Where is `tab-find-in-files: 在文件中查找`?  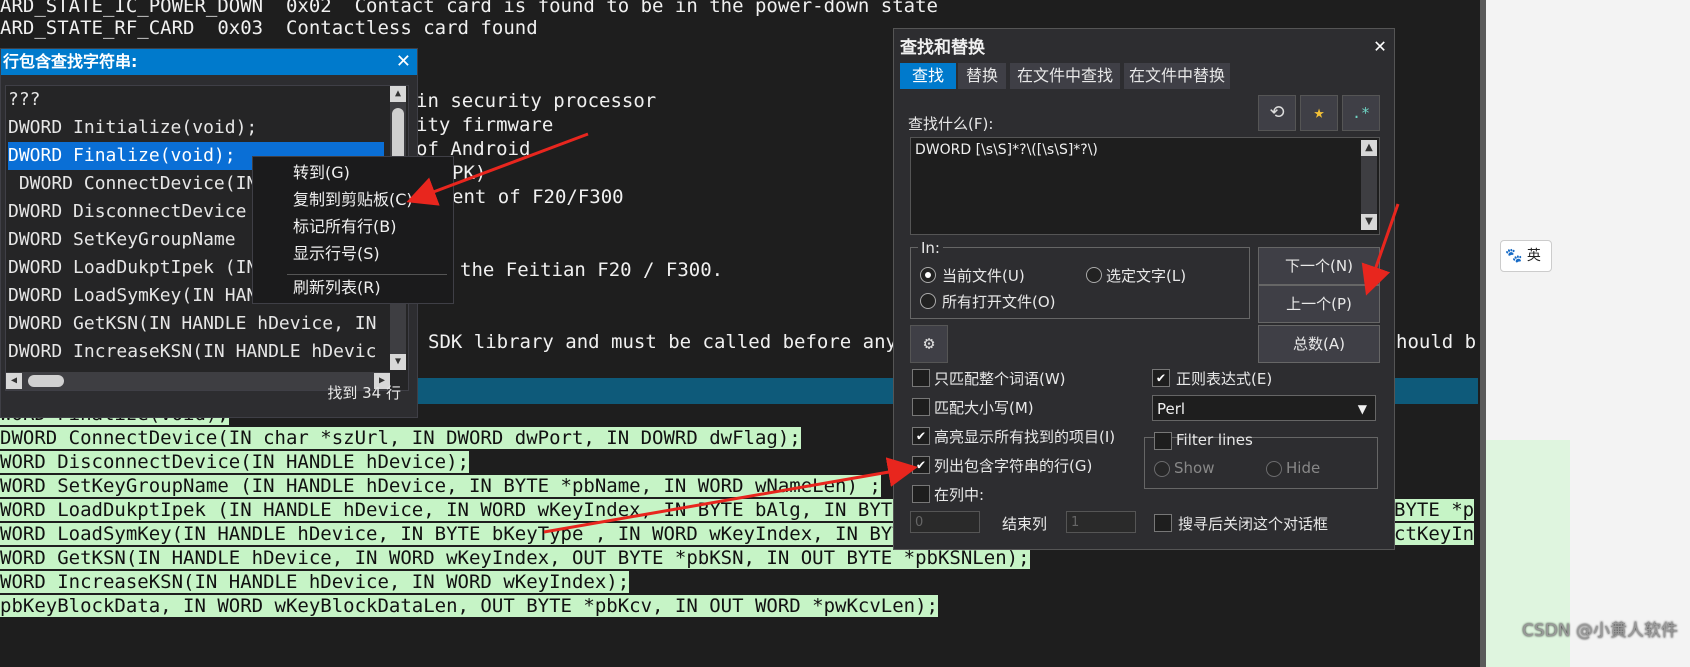 tab-find-in-files: 在文件中查找 is located at coordinates (1065, 76).